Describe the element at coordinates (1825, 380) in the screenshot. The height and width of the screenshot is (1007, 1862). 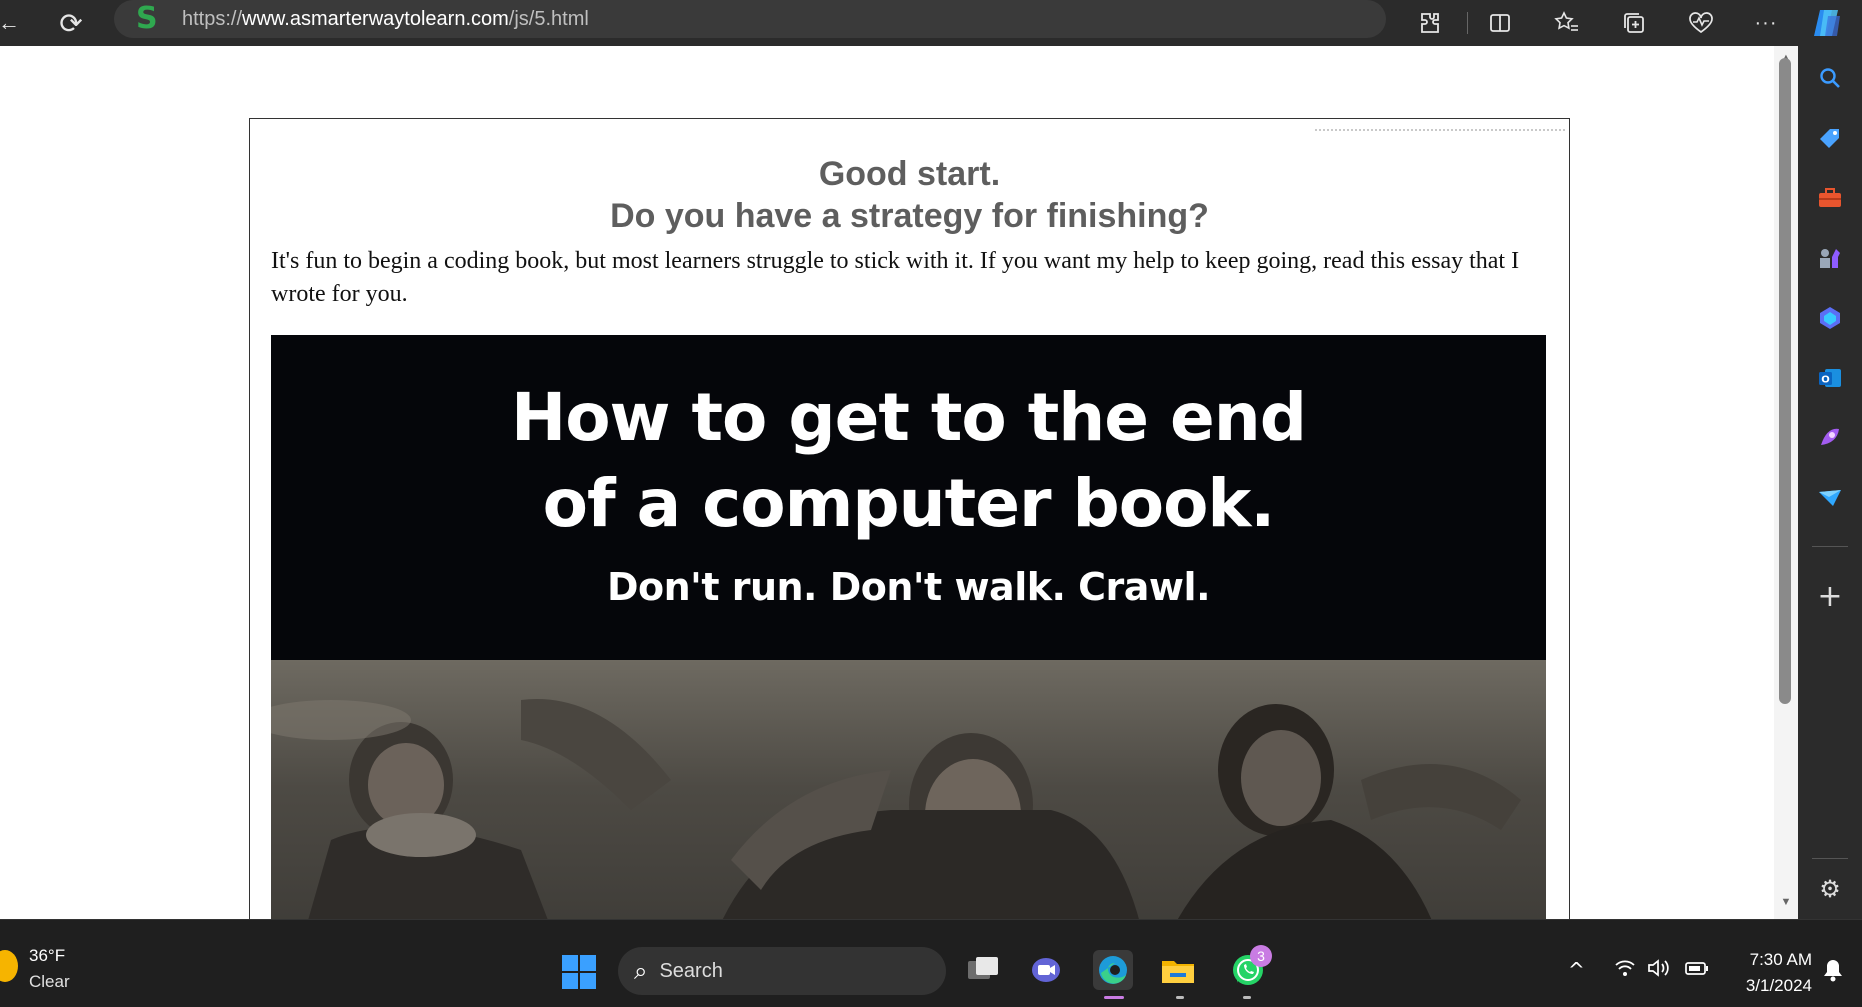
I see `svg-text: O` at that location.